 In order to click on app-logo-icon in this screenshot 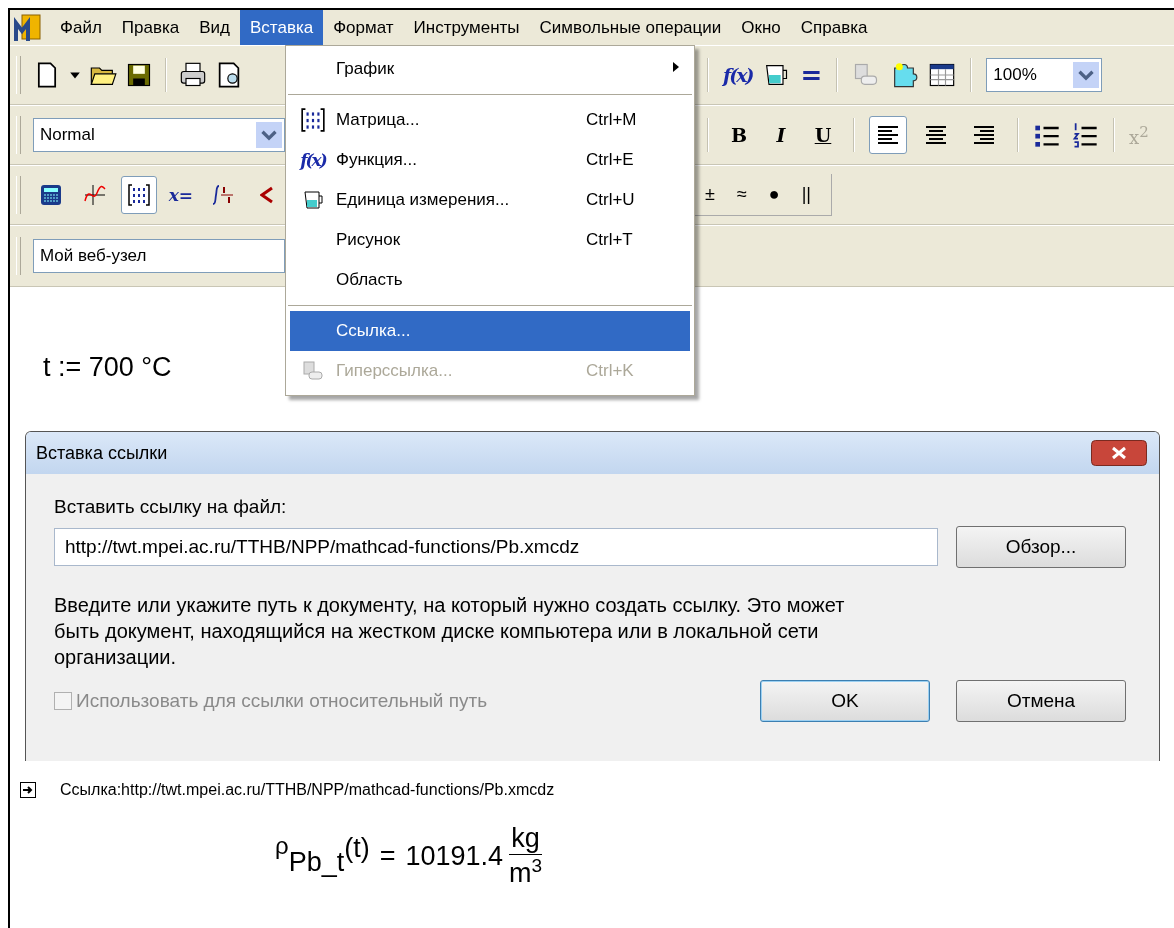, I will do `click(29, 27)`.